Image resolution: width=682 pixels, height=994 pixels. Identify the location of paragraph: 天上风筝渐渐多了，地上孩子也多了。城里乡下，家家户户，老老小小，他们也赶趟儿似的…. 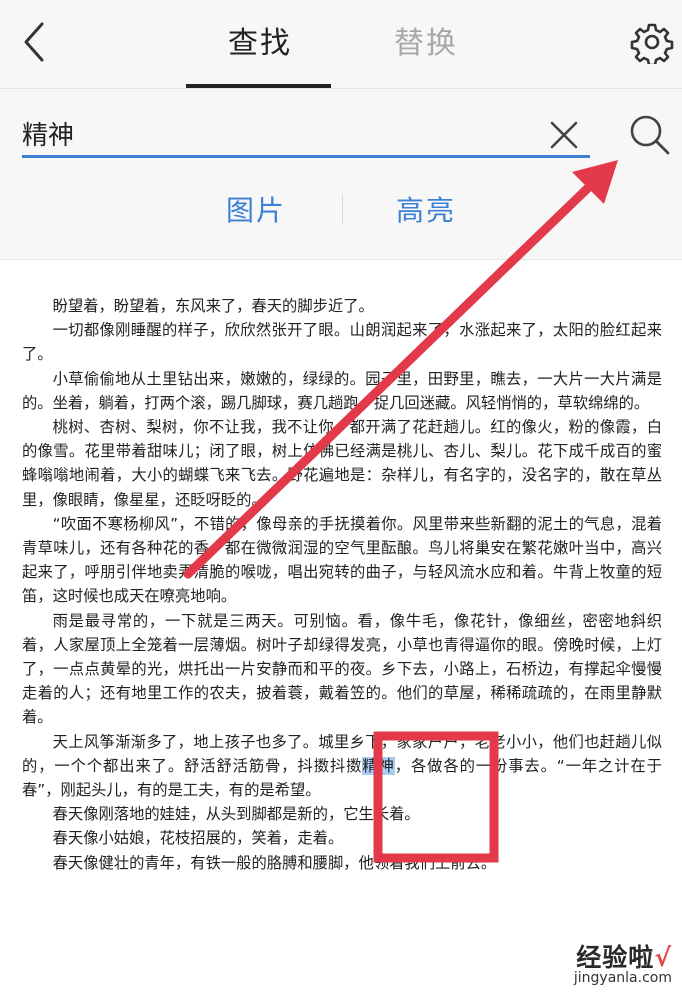
(342, 766).